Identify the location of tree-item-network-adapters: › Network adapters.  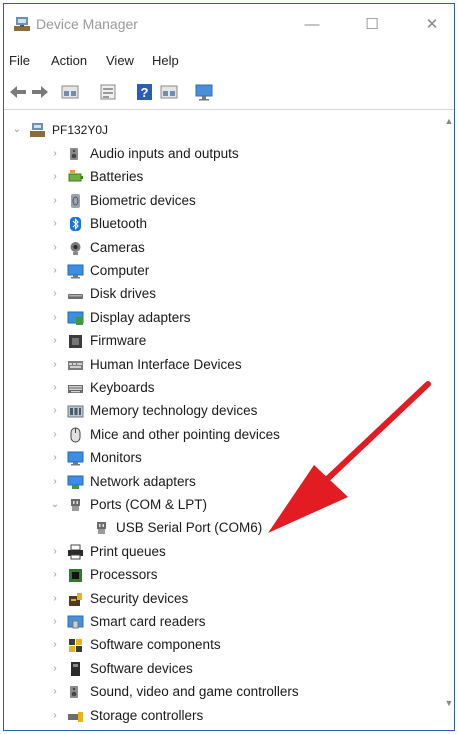
(246, 482).